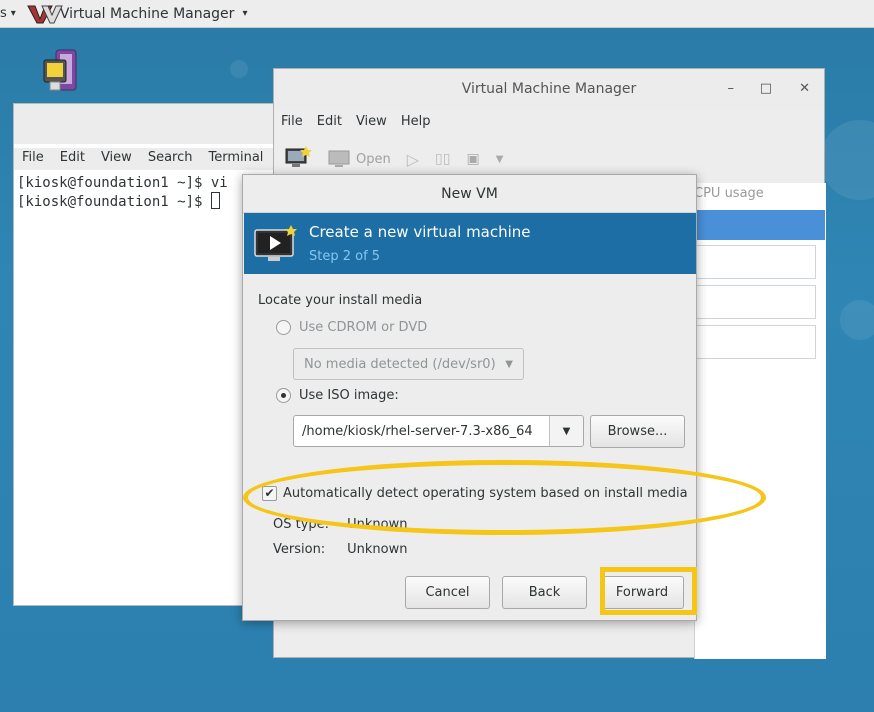  What do you see at coordinates (554, 159) in the screenshot?
I see `vmm-toolbar: Open ▷ ▯▯ ▣ ▼` at bounding box center [554, 159].